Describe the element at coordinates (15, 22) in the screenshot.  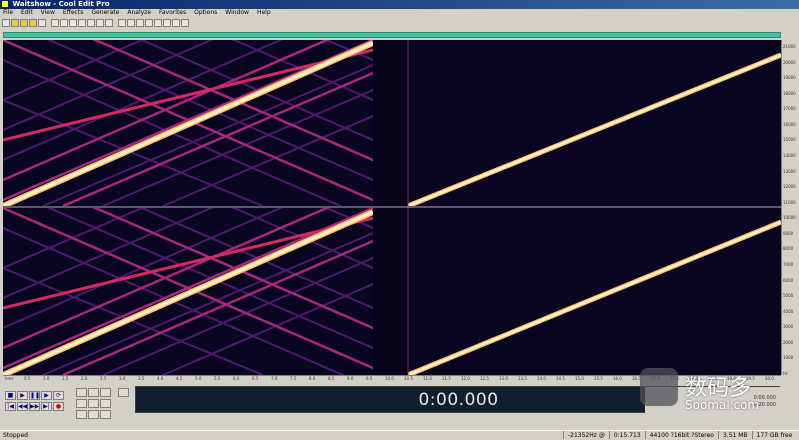
I see `open-file-icon` at that location.